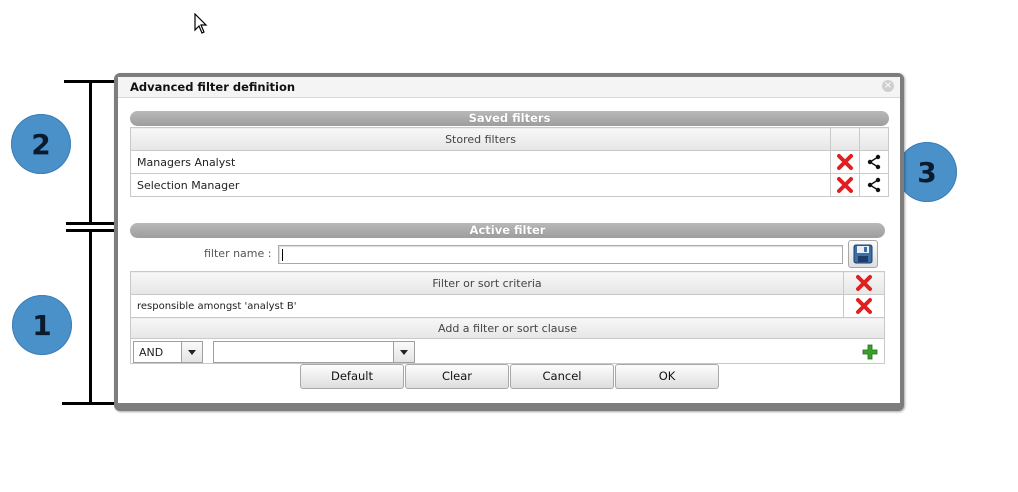  I want to click on dialog-titlebar: Advanced filter definition ×, so click(509, 87).